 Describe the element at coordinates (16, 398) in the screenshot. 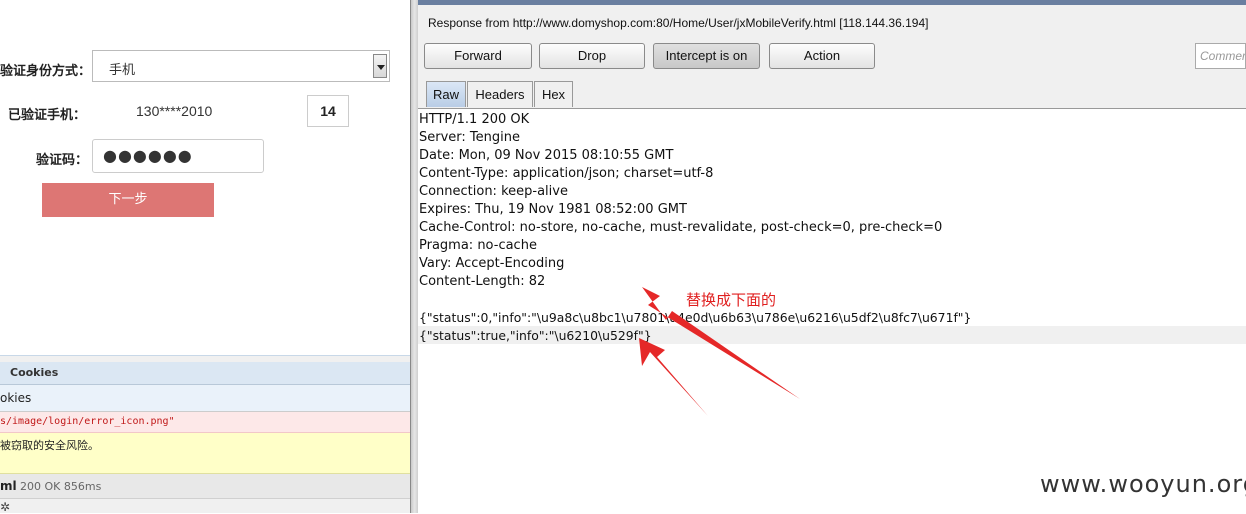

I see `devtools-sub-label: okies` at that location.